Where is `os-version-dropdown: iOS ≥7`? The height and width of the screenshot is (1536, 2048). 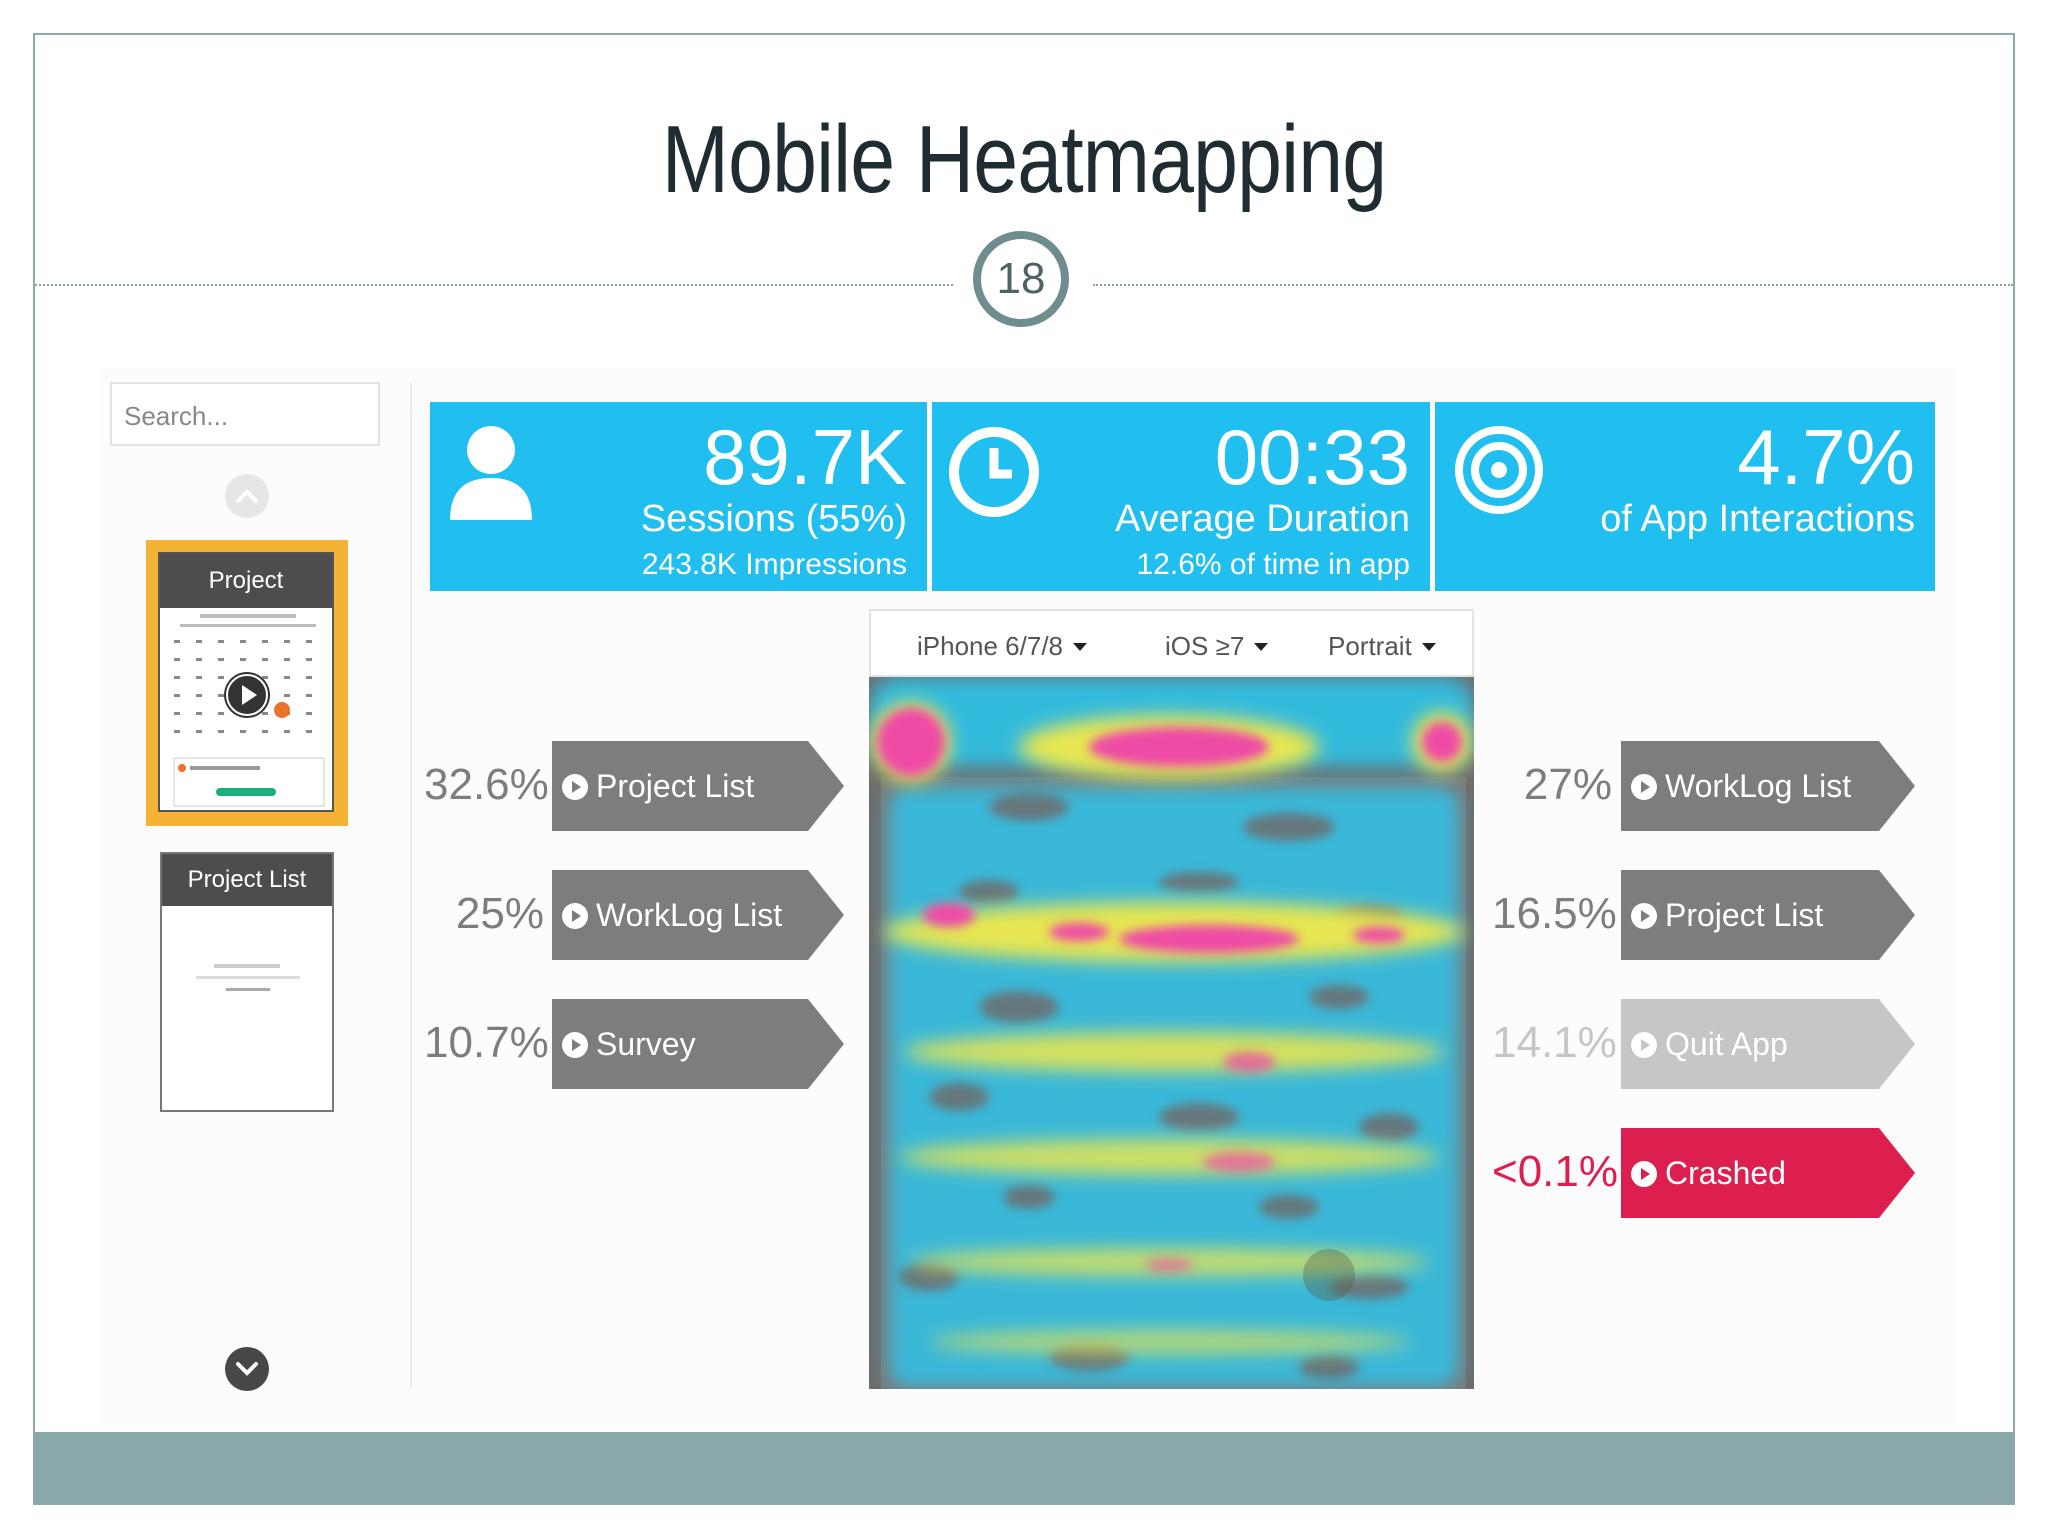 os-version-dropdown: iOS ≥7 is located at coordinates (1217, 646).